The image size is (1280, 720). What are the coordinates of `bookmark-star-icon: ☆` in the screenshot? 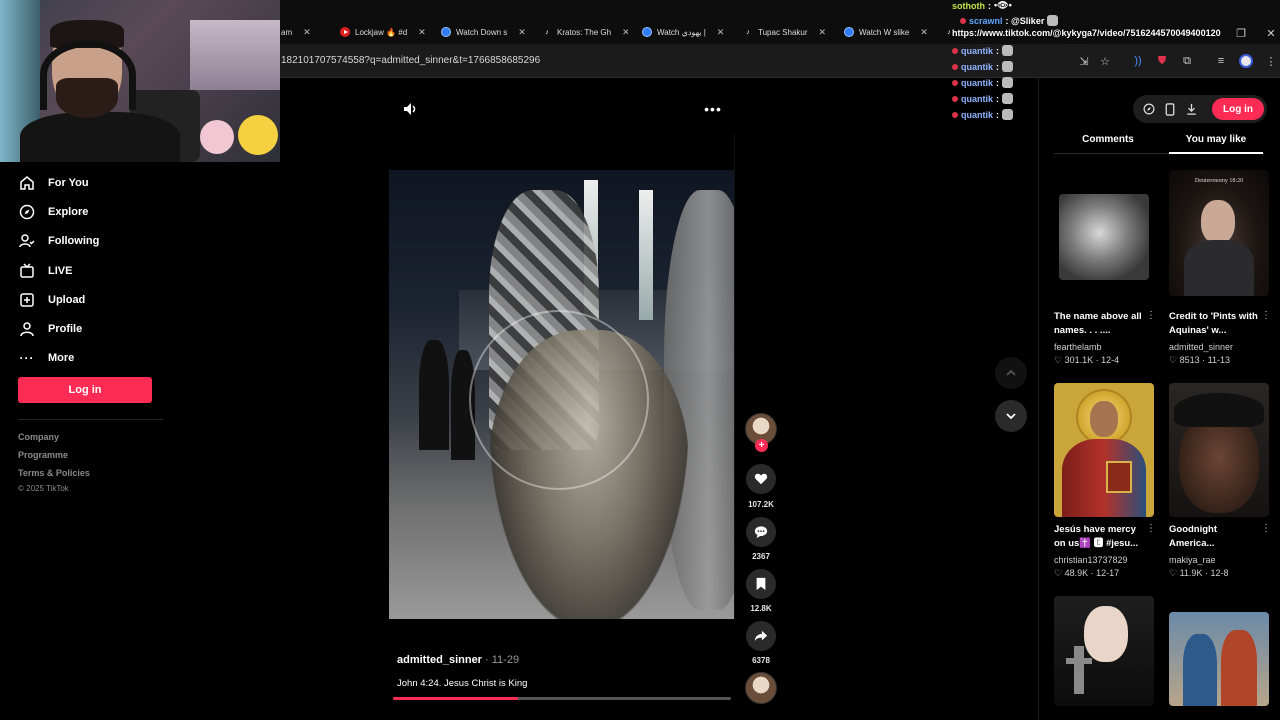 It's located at (1105, 61).